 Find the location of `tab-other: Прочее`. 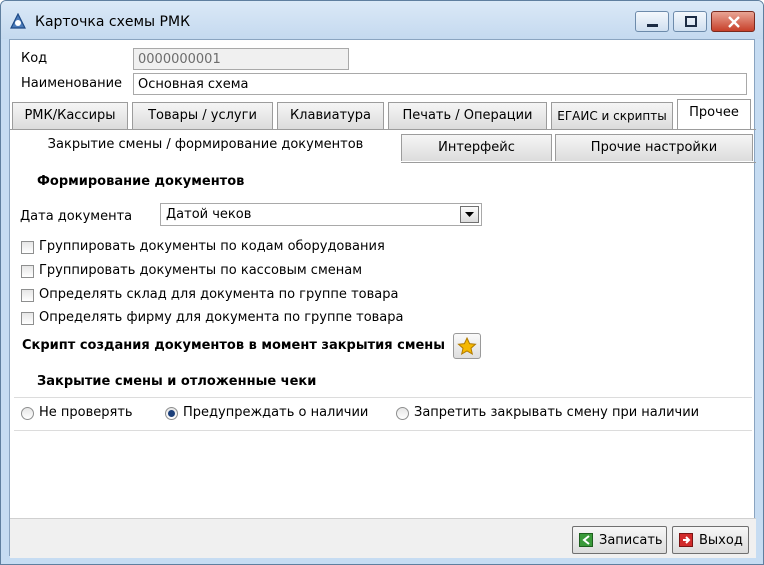

tab-other: Прочее is located at coordinates (714, 114).